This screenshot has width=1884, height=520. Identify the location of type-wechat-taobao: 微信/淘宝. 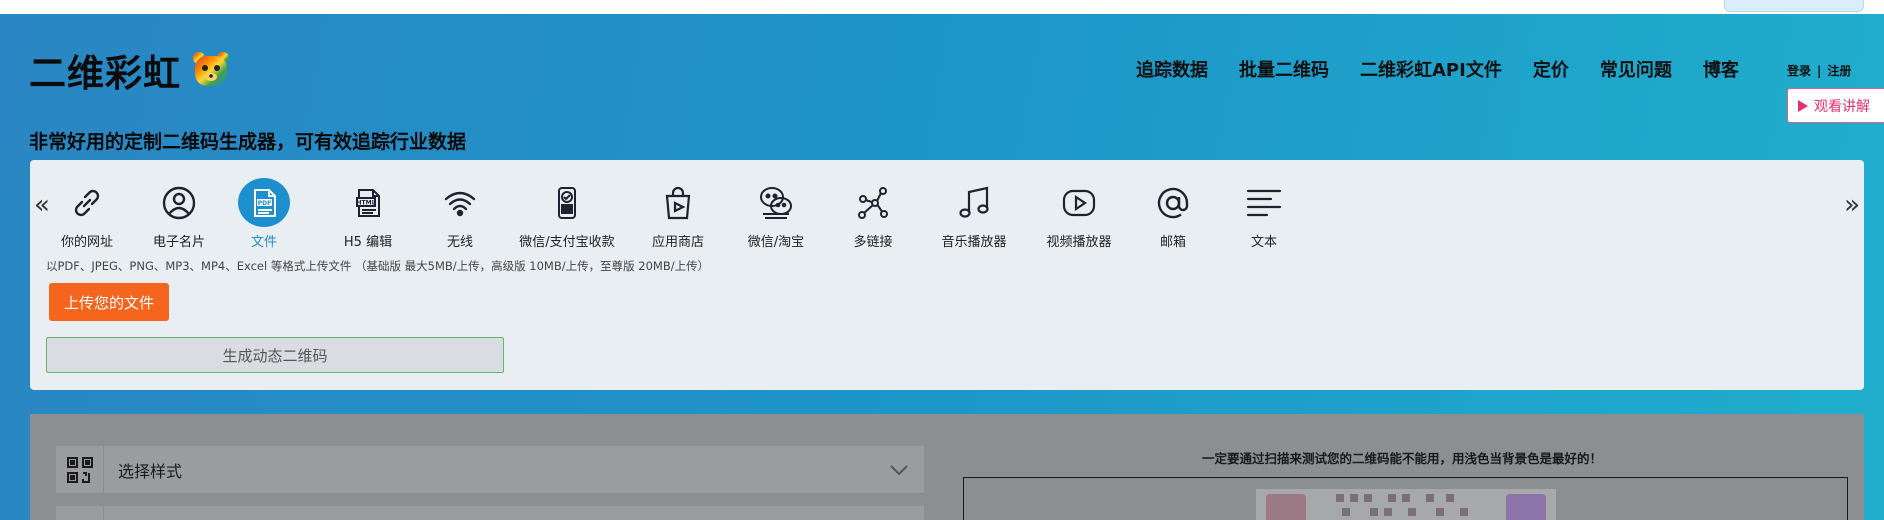
(776, 214).